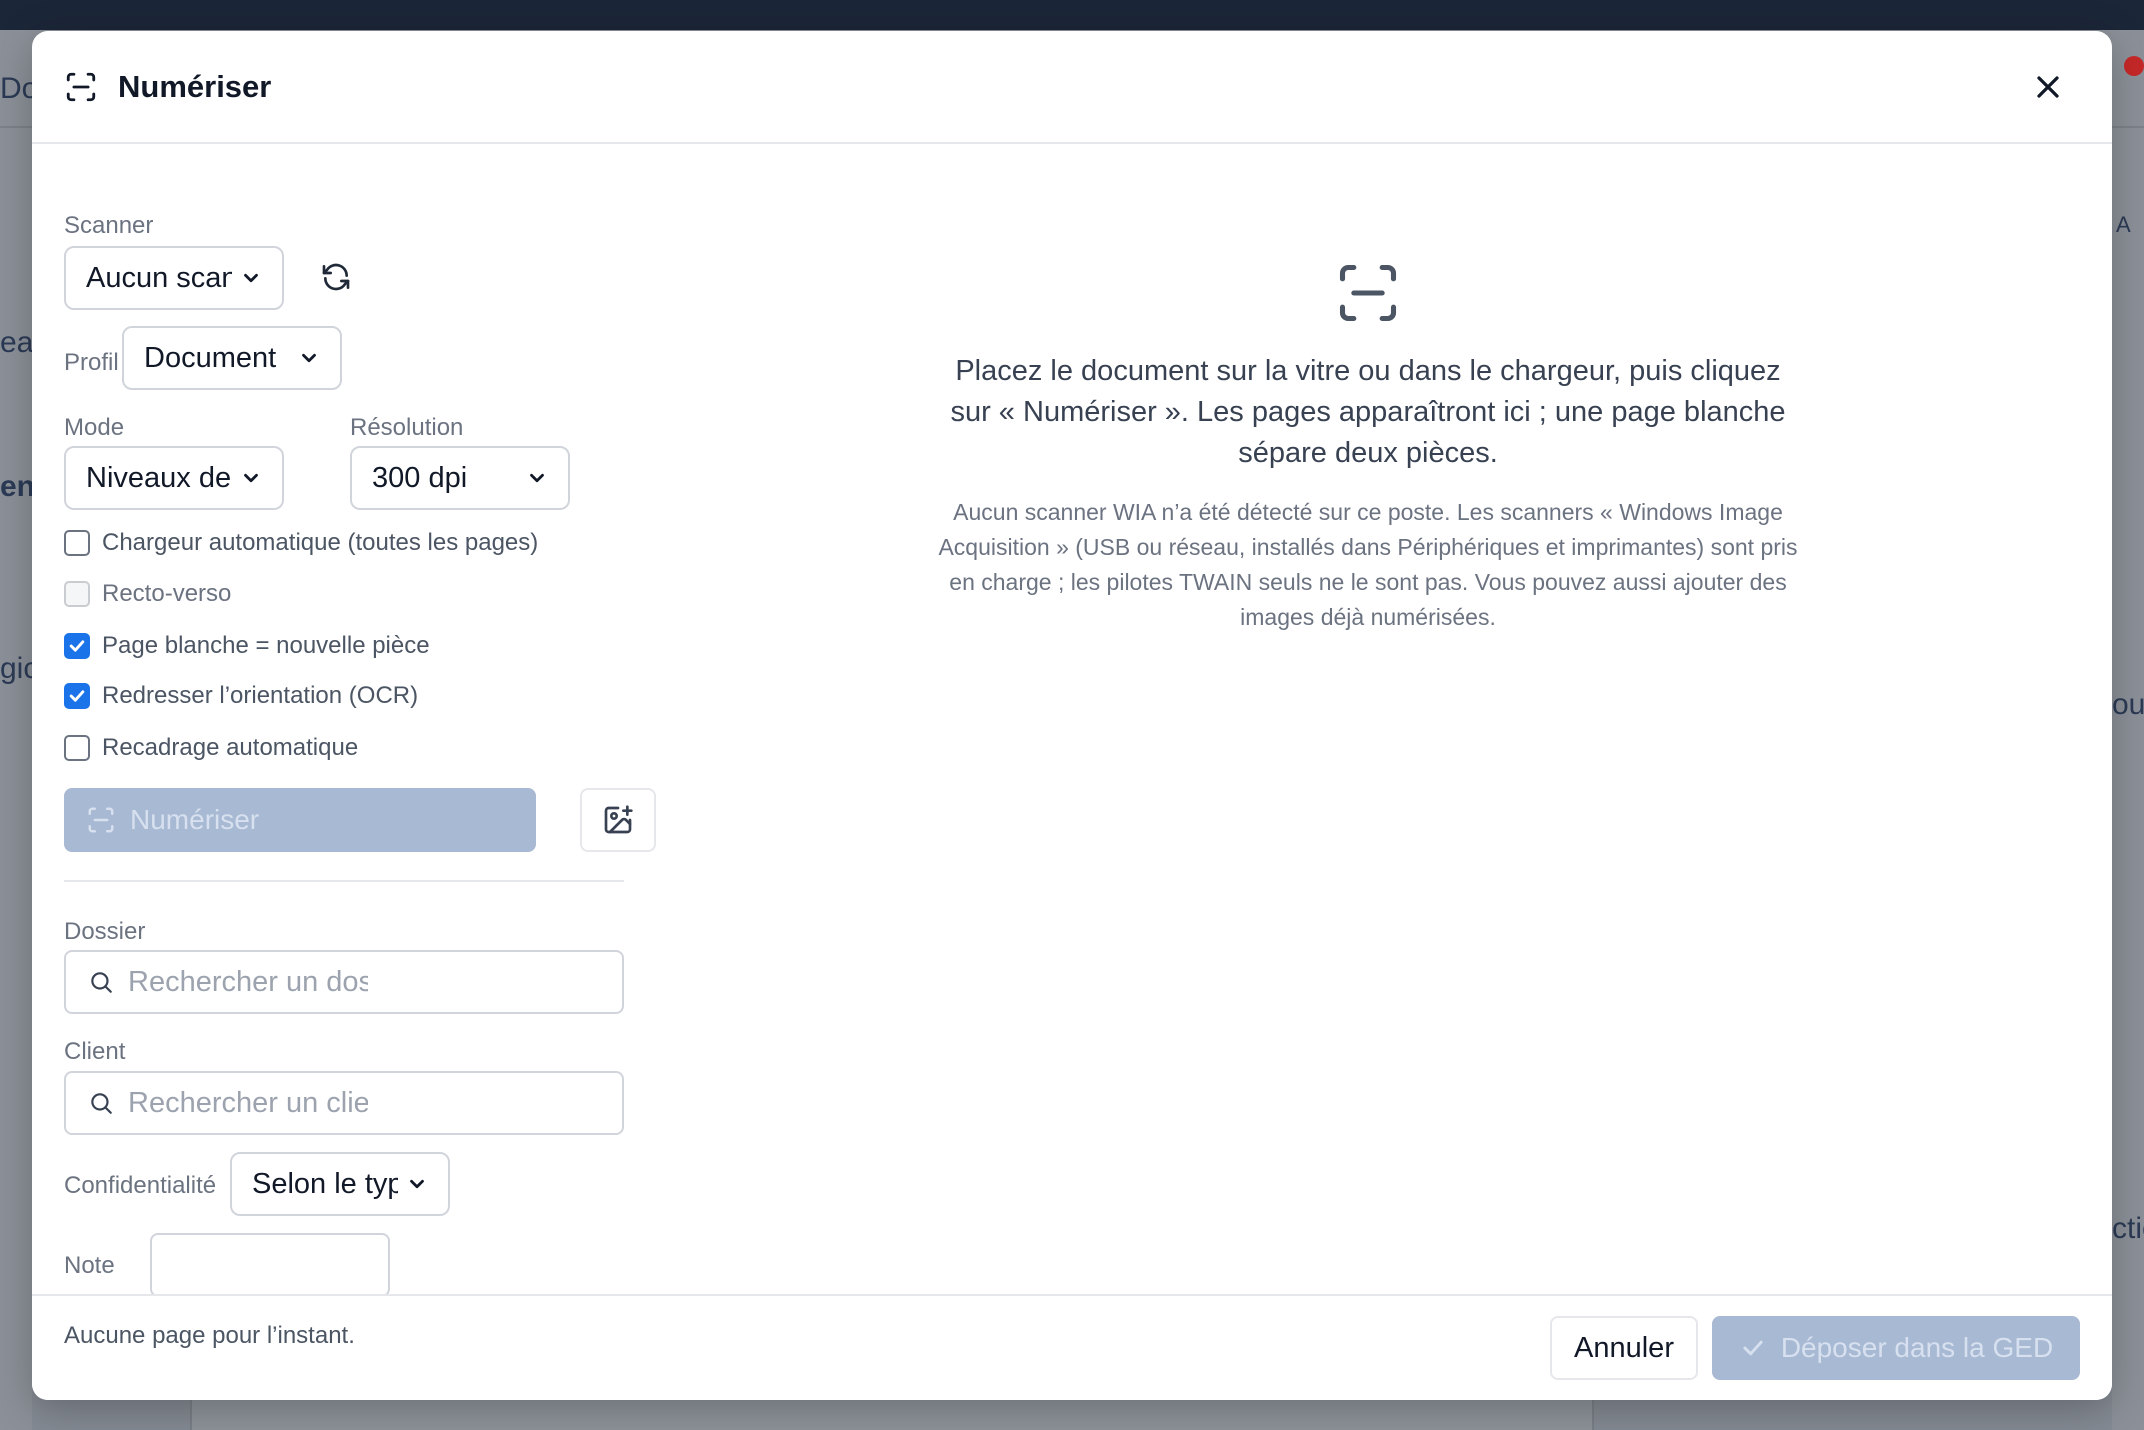 The image size is (2144, 1430). What do you see at coordinates (2128, 1228) in the screenshot?
I see `bg-text-fragment: ctio` at bounding box center [2128, 1228].